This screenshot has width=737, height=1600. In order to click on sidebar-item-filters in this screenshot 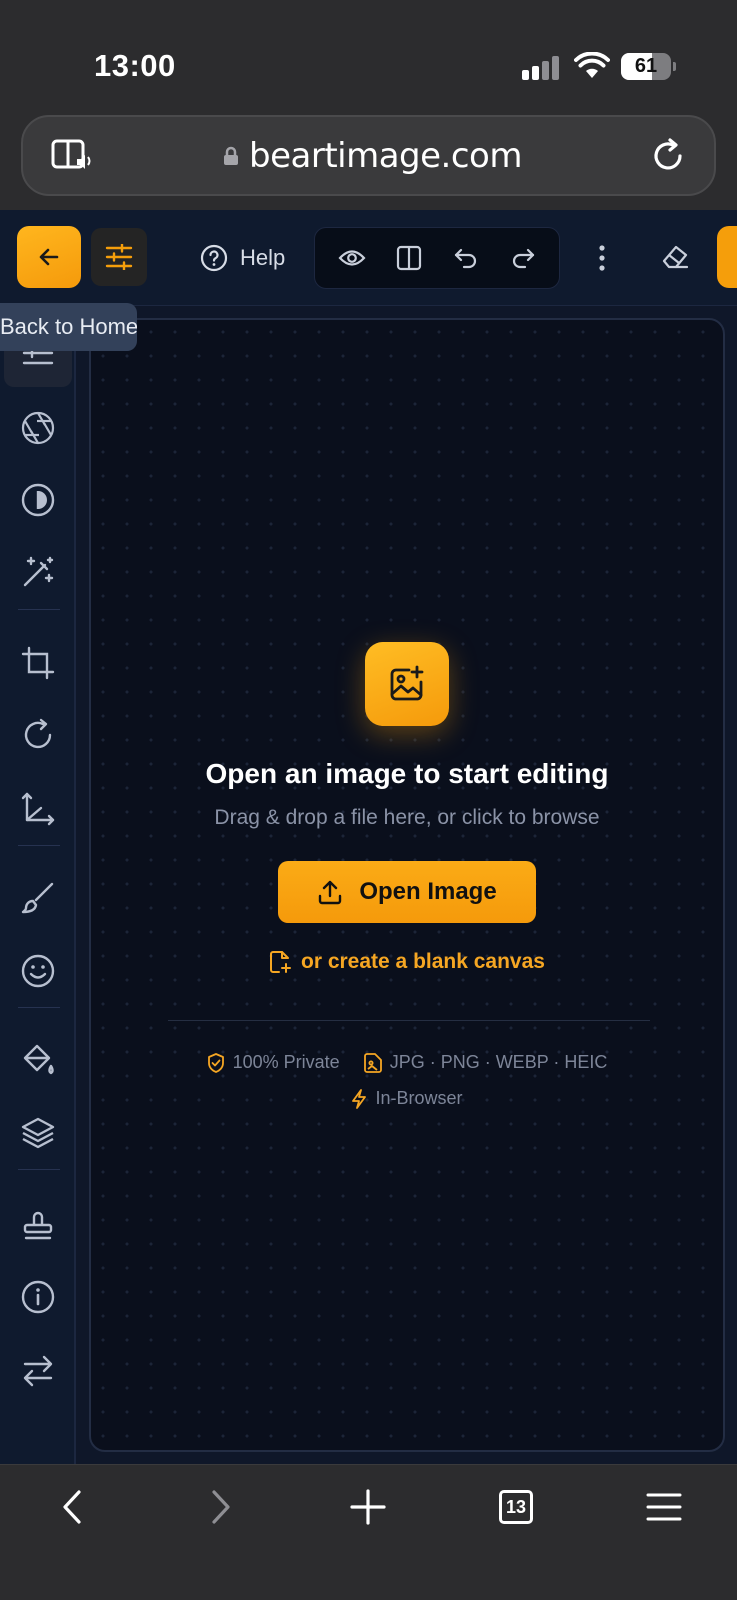, I will do `click(38, 428)`.